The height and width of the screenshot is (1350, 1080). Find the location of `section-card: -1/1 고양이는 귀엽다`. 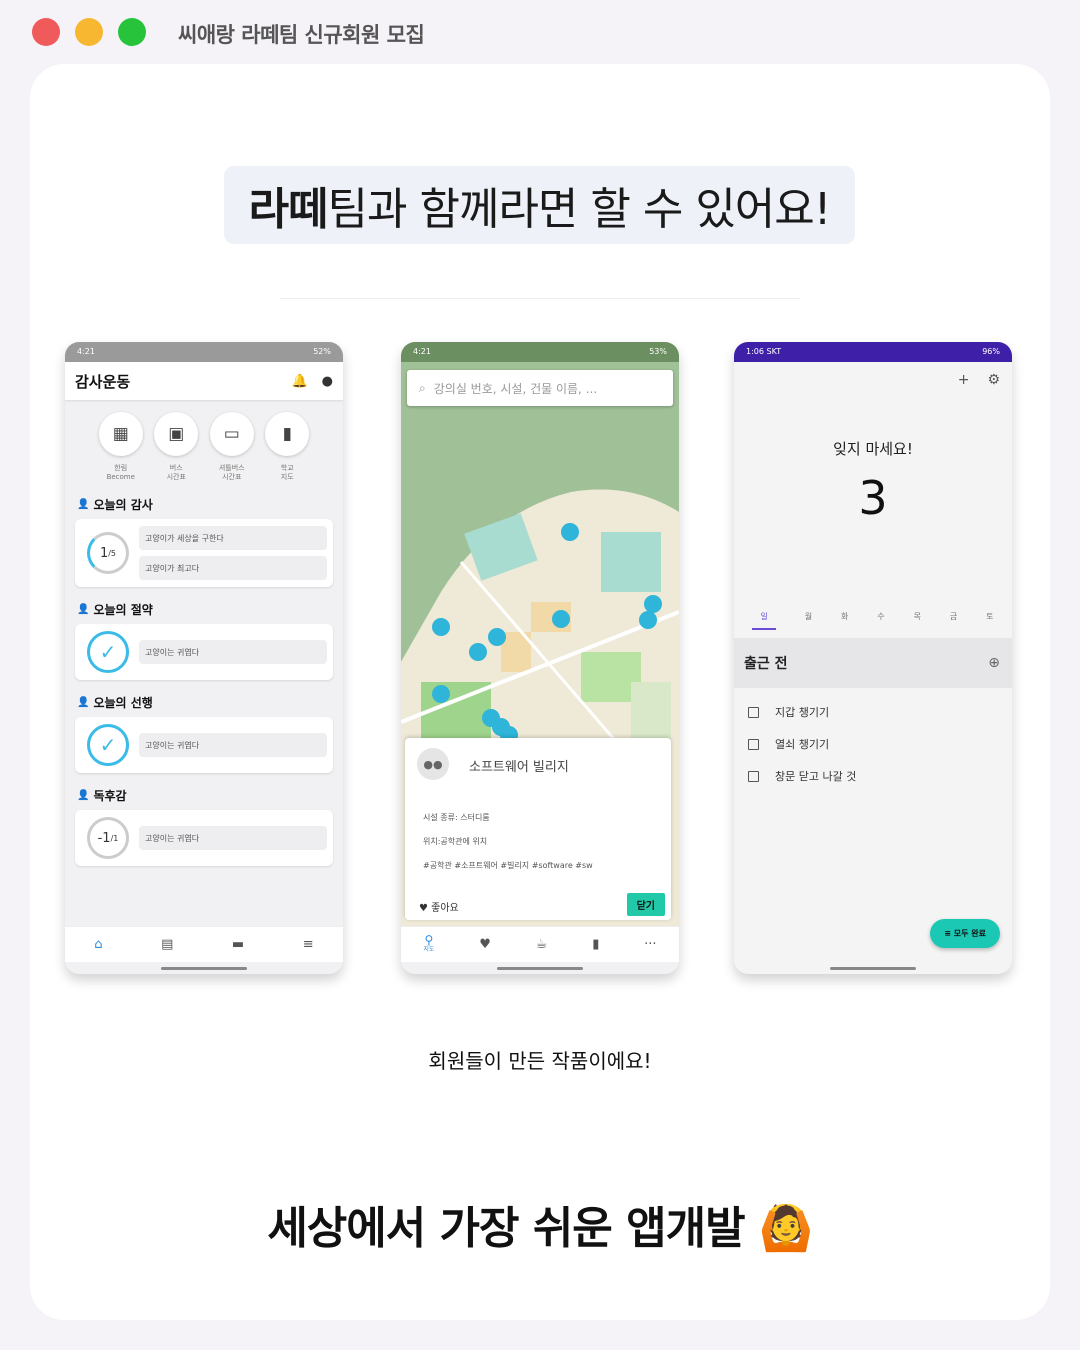

section-card: -1/1 고양이는 귀엽다 is located at coordinates (204, 838).